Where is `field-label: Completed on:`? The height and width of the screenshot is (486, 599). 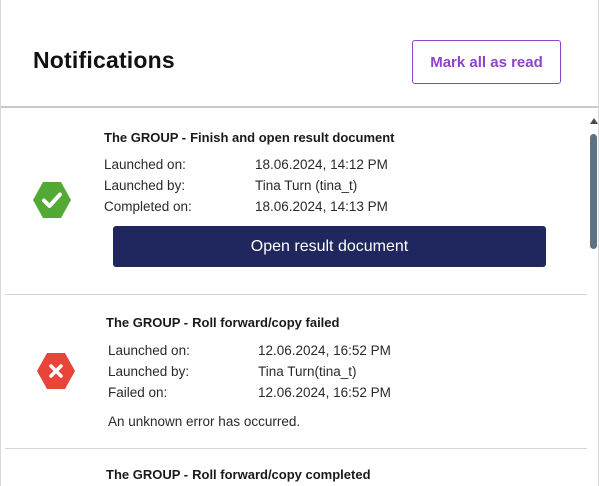 field-label: Completed on: is located at coordinates (148, 206).